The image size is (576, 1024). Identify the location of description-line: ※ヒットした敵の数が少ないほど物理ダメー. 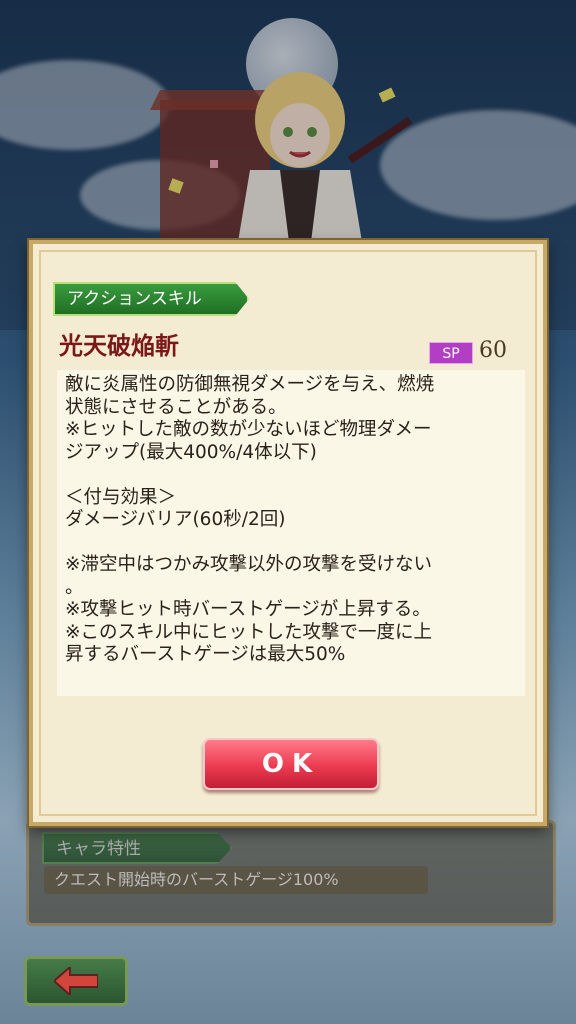
(248, 429).